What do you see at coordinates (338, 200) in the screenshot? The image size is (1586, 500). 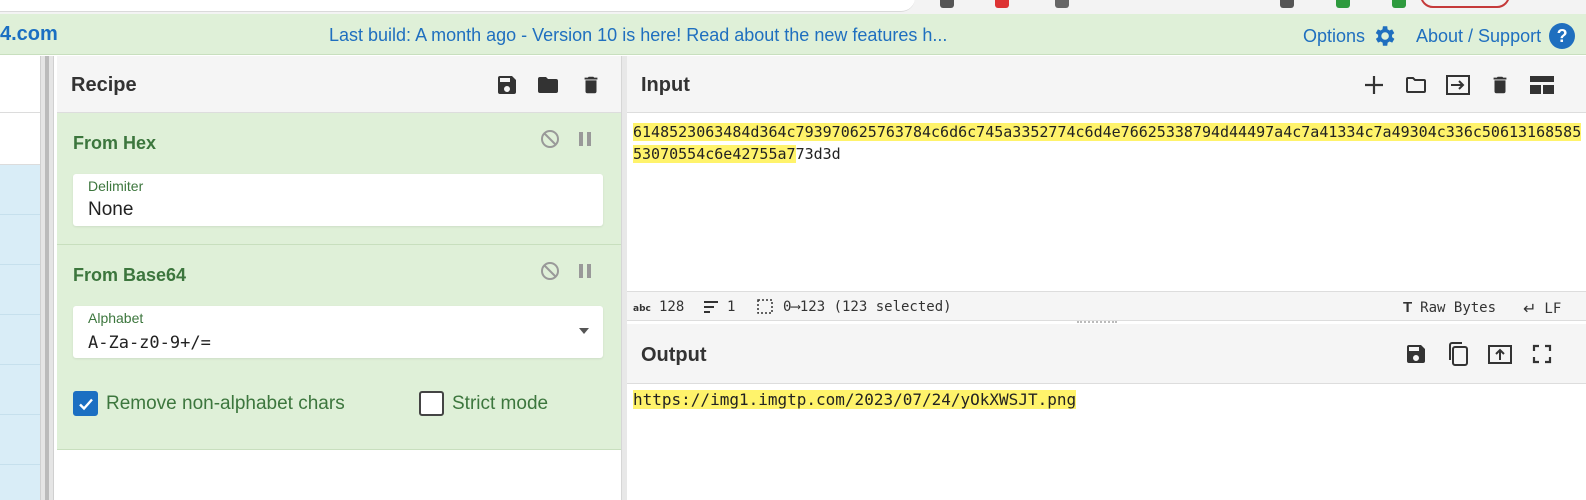 I see `delimiter-field: Delimiter None` at bounding box center [338, 200].